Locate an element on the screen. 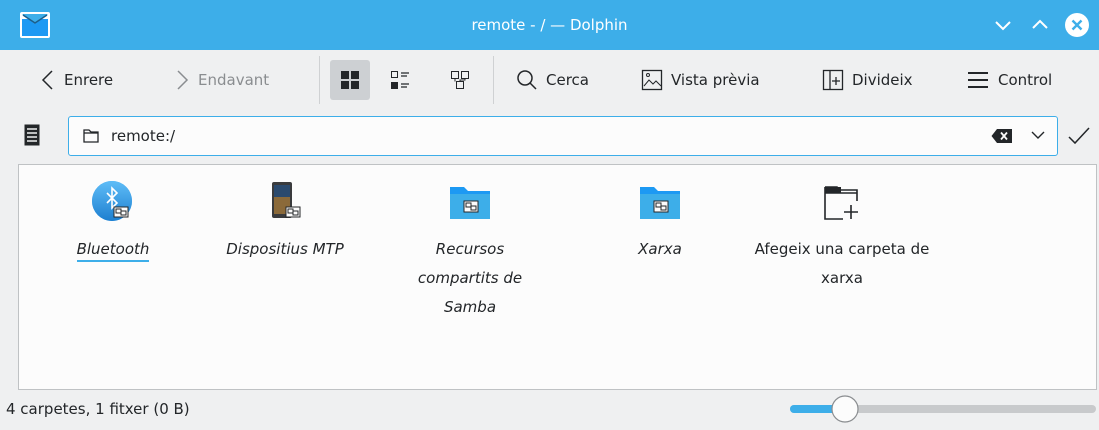 The height and width of the screenshot is (430, 1099). image-preview-icon is located at coordinates (652, 80).